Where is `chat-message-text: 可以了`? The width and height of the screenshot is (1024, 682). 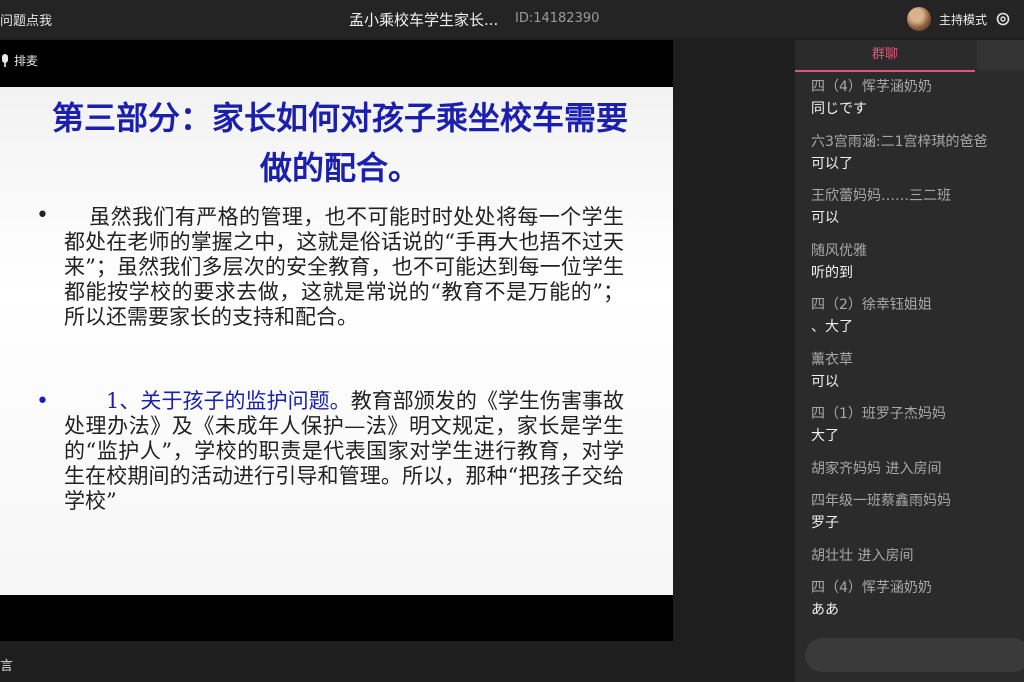 chat-message-text: 可以了 is located at coordinates (832, 163).